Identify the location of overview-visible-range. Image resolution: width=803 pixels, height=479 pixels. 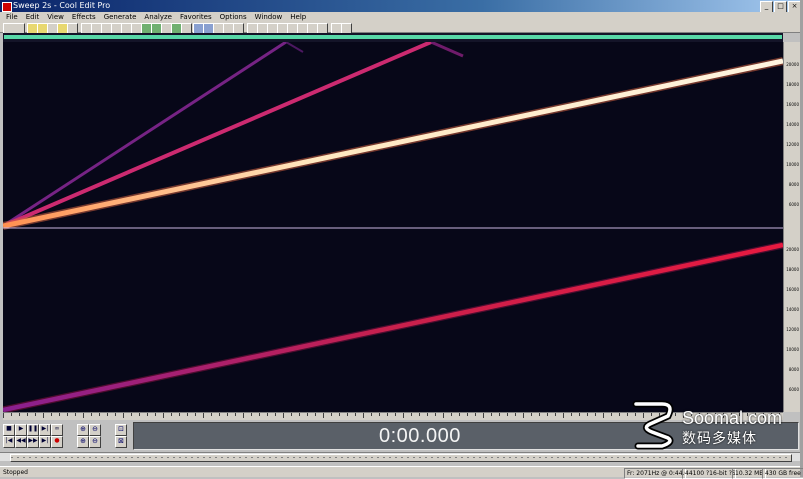
(393, 37).